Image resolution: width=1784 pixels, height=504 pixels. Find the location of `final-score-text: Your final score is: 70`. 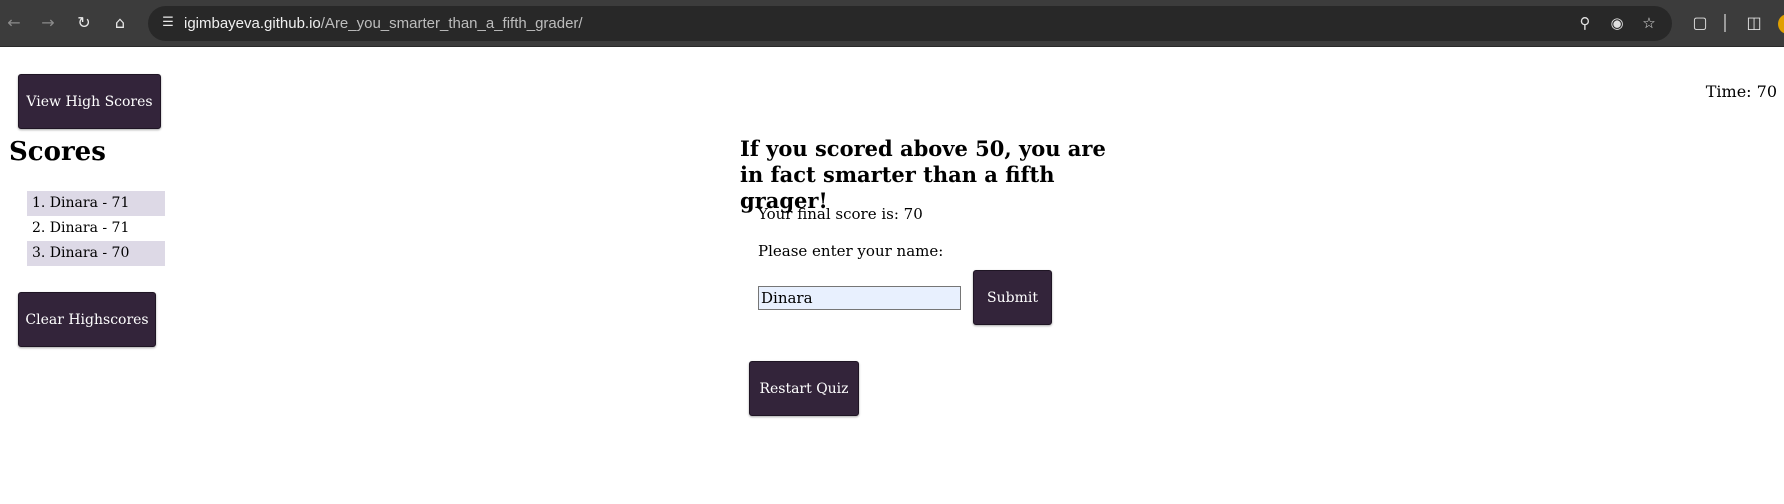

final-score-text: Your final score is: 70 is located at coordinates (840, 214).